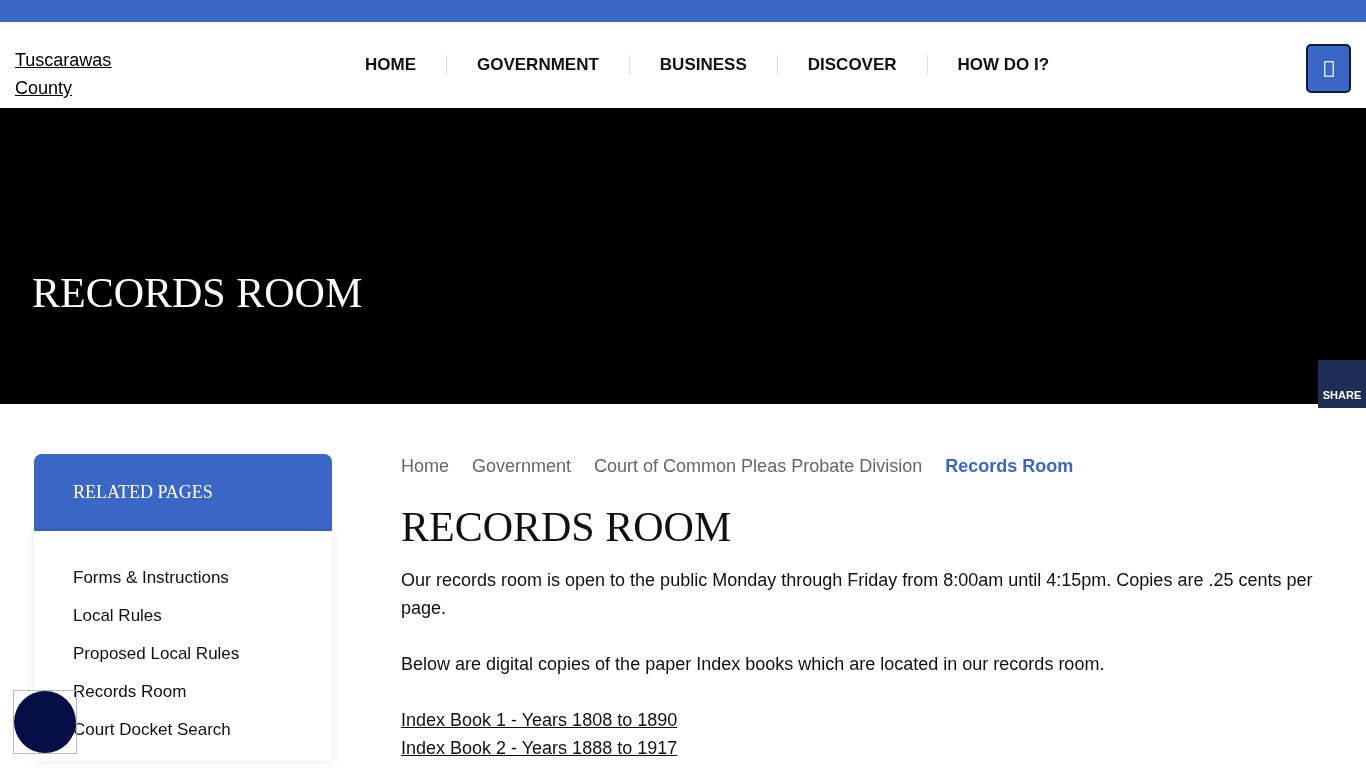  Describe the element at coordinates (567, 527) in the screenshot. I see `content-heading: RECORDS ROOM` at that location.